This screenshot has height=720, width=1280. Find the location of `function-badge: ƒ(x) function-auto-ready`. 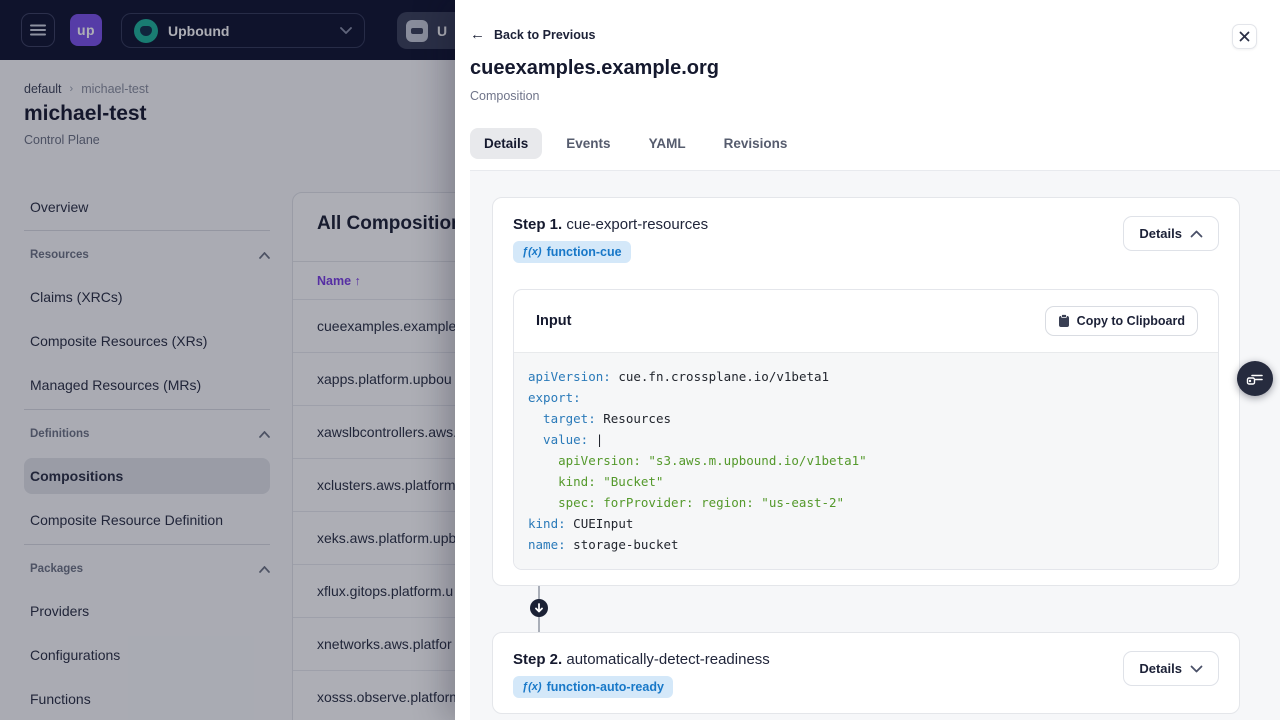

function-badge: ƒ(x) function-auto-ready is located at coordinates (593, 687).